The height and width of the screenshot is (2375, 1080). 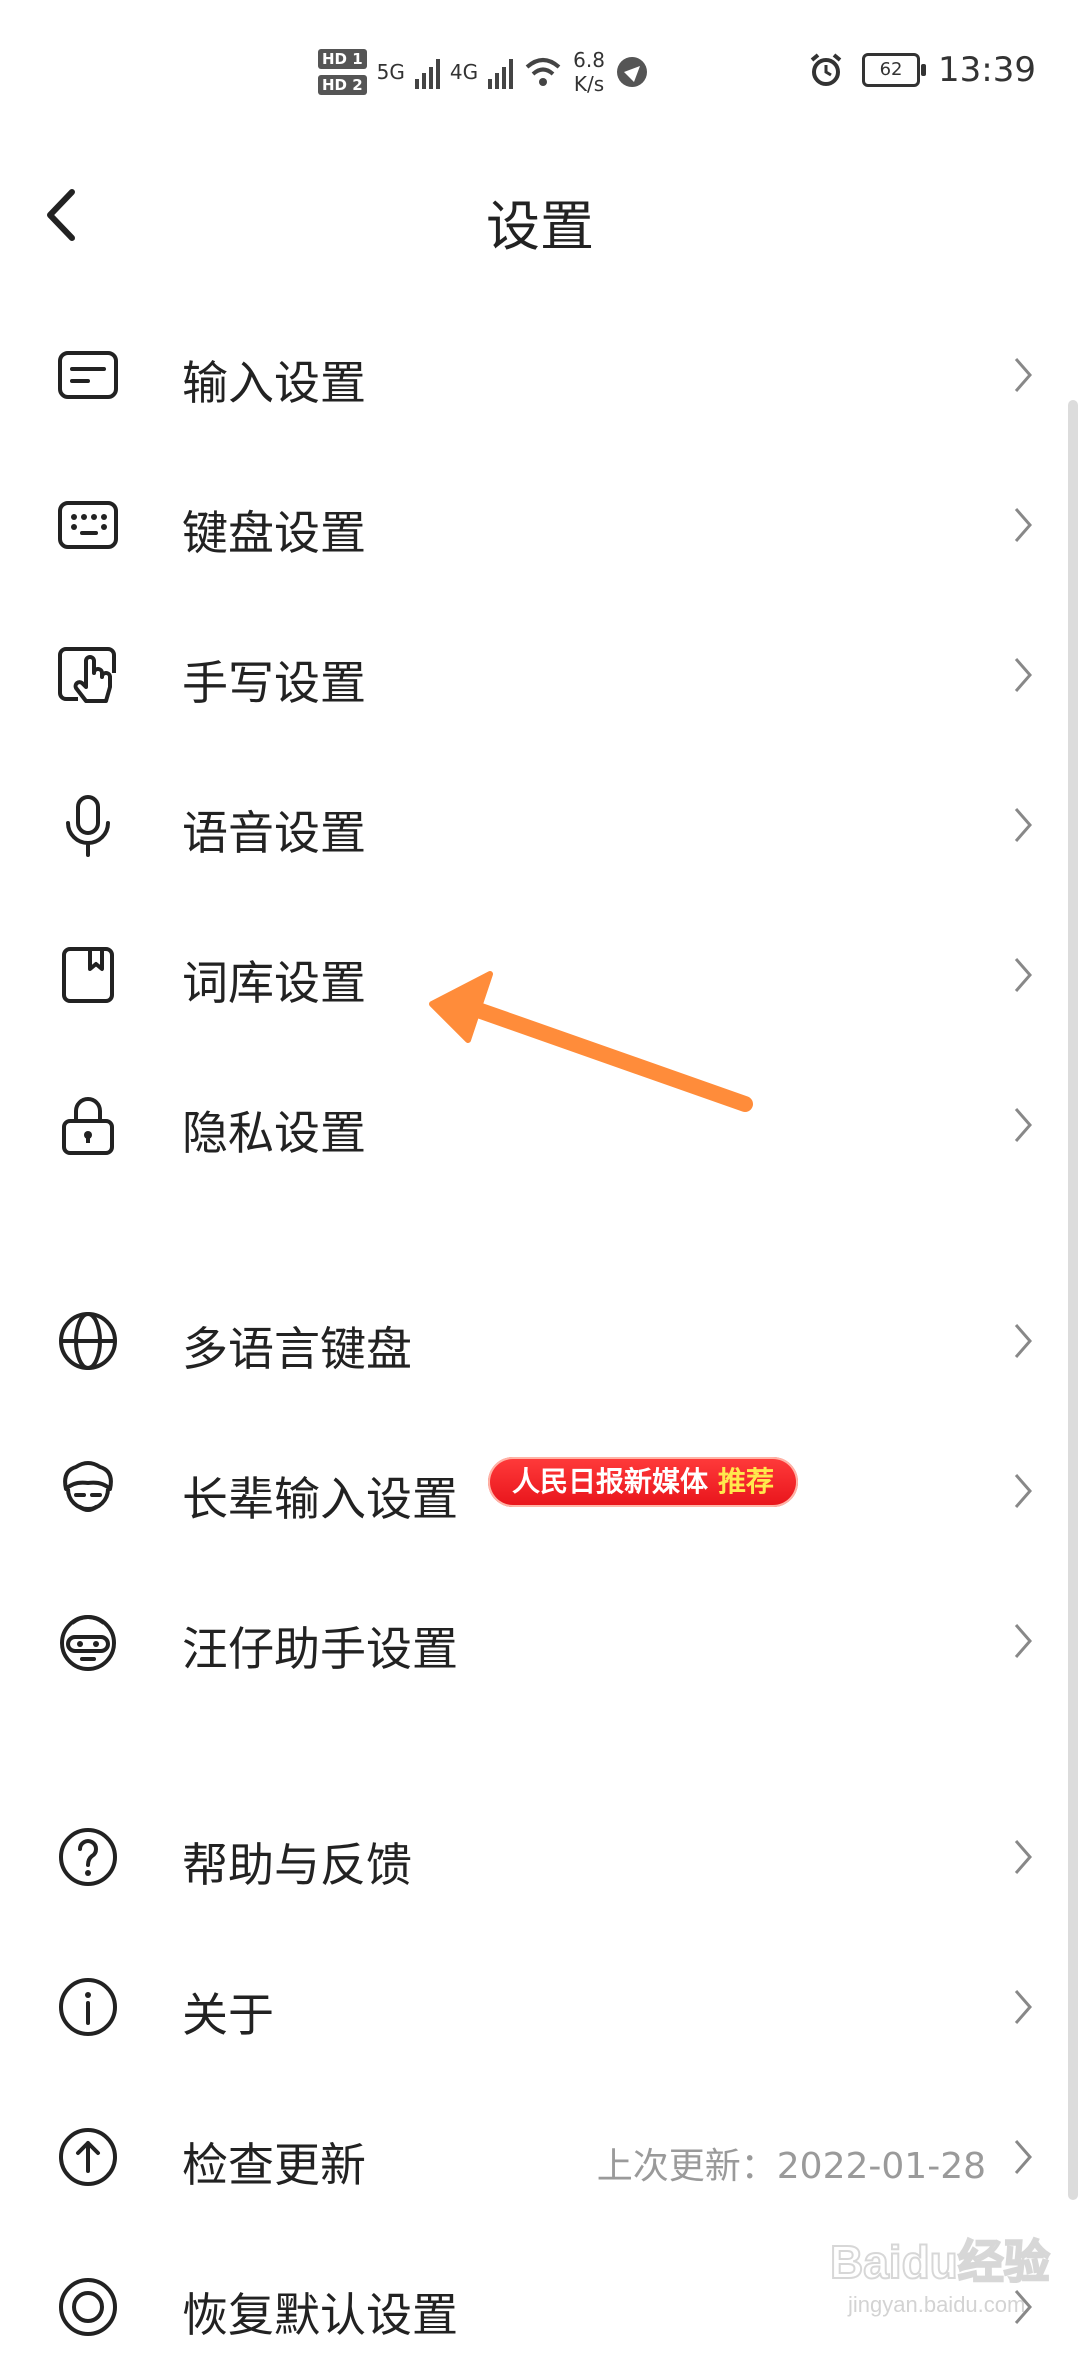 What do you see at coordinates (540, 226) in the screenshot?
I see `page-title: 设置` at bounding box center [540, 226].